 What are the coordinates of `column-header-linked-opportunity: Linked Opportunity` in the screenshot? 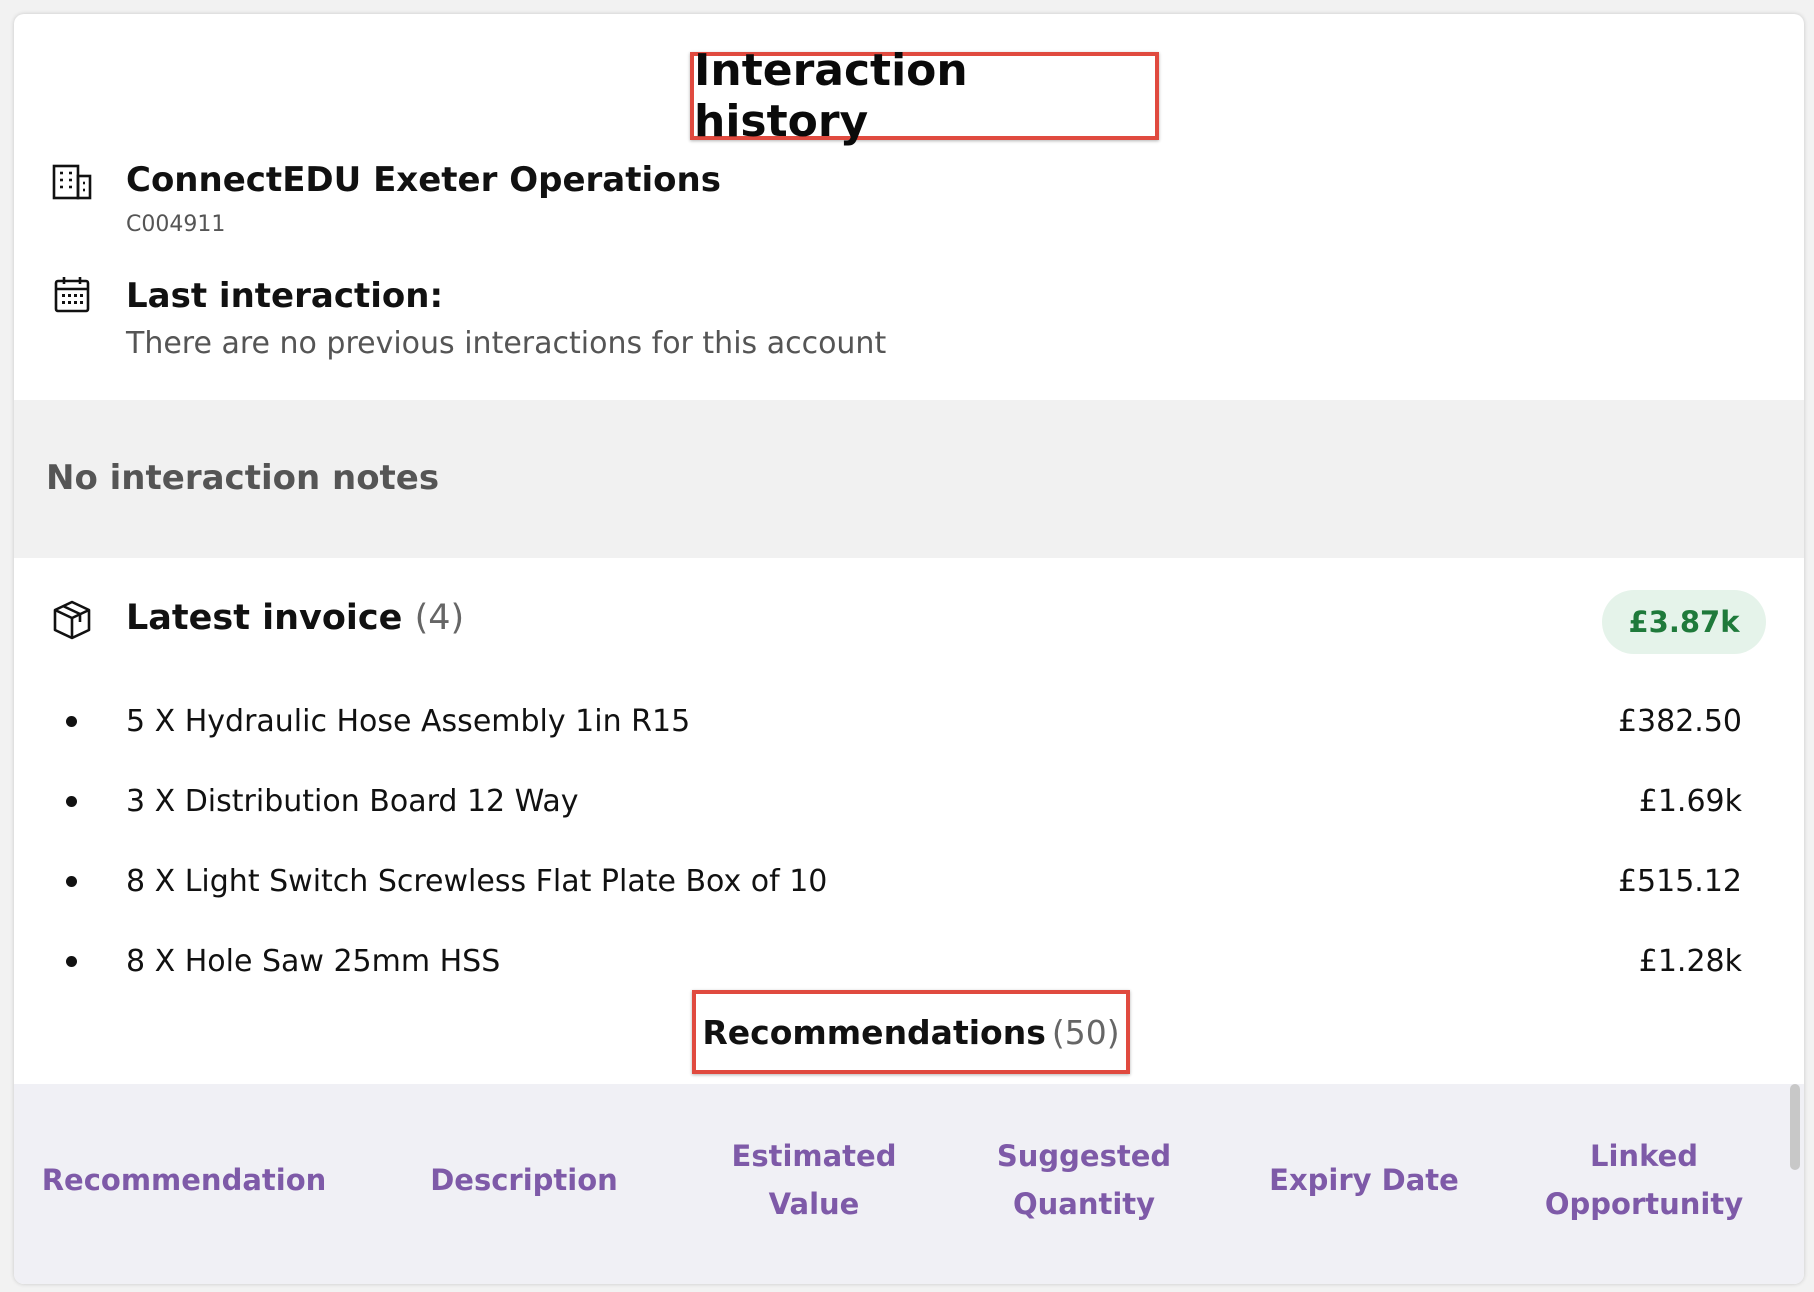 It's located at (1644, 1180).